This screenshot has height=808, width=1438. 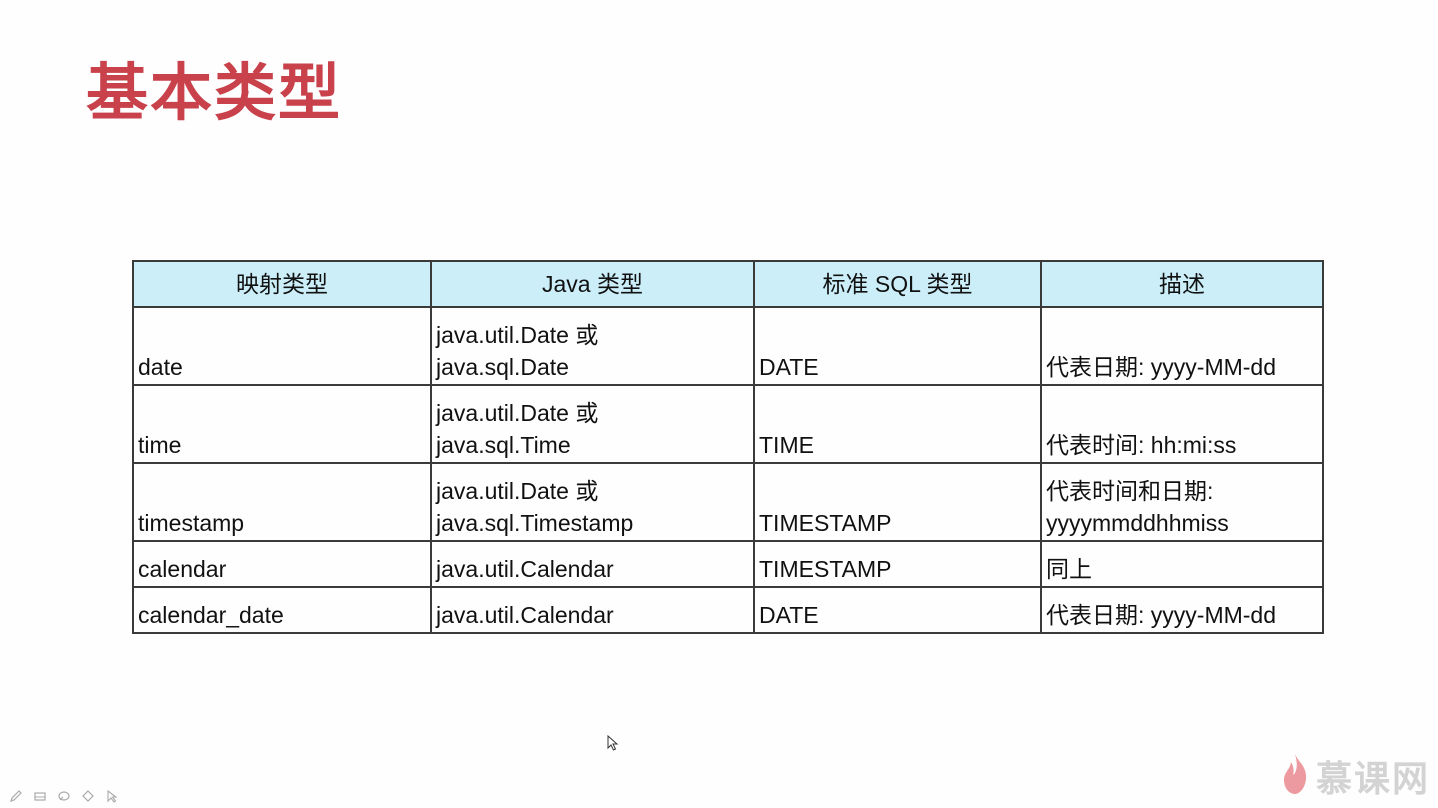 I want to click on cell-java: java.util.Date 或 java.sql.Date, so click(x=592, y=346).